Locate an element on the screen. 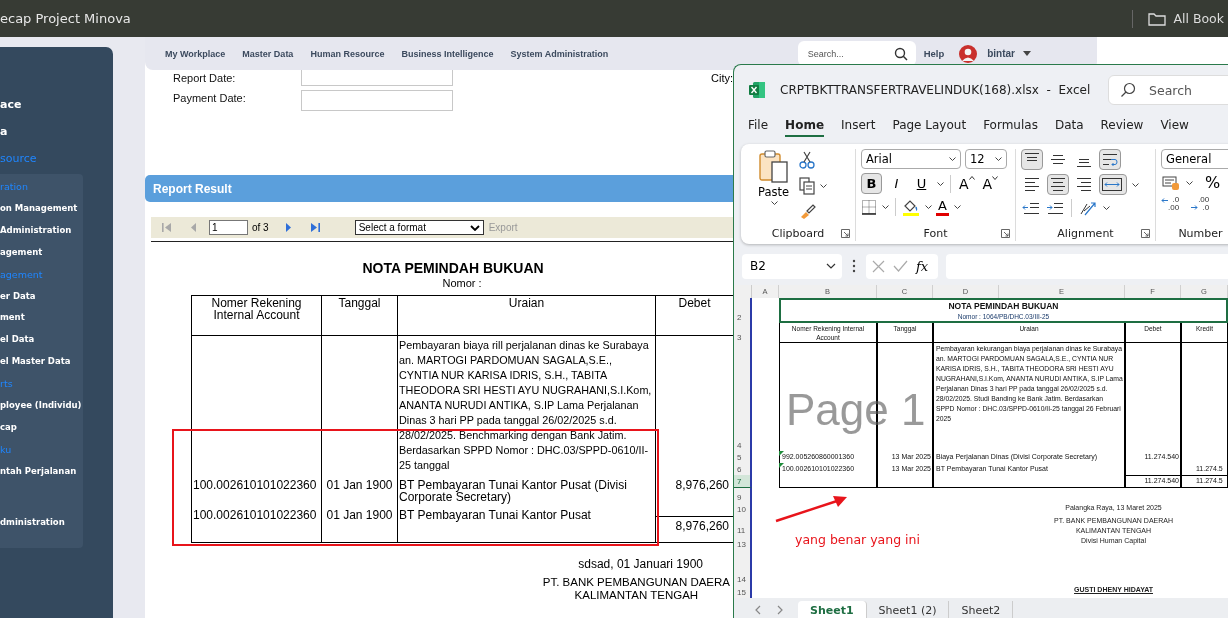 The width and height of the screenshot is (1228, 618). row-header: 2 is located at coordinates (743, 310).